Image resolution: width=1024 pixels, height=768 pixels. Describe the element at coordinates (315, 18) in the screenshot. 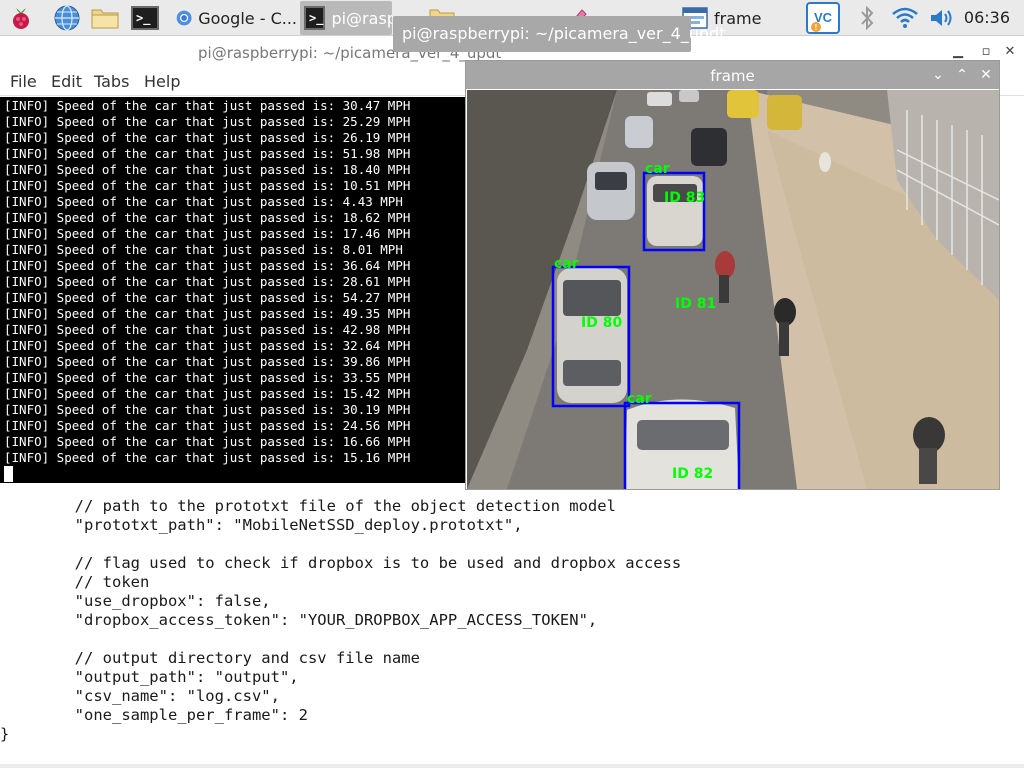

I see `terminal-icon: >_` at that location.